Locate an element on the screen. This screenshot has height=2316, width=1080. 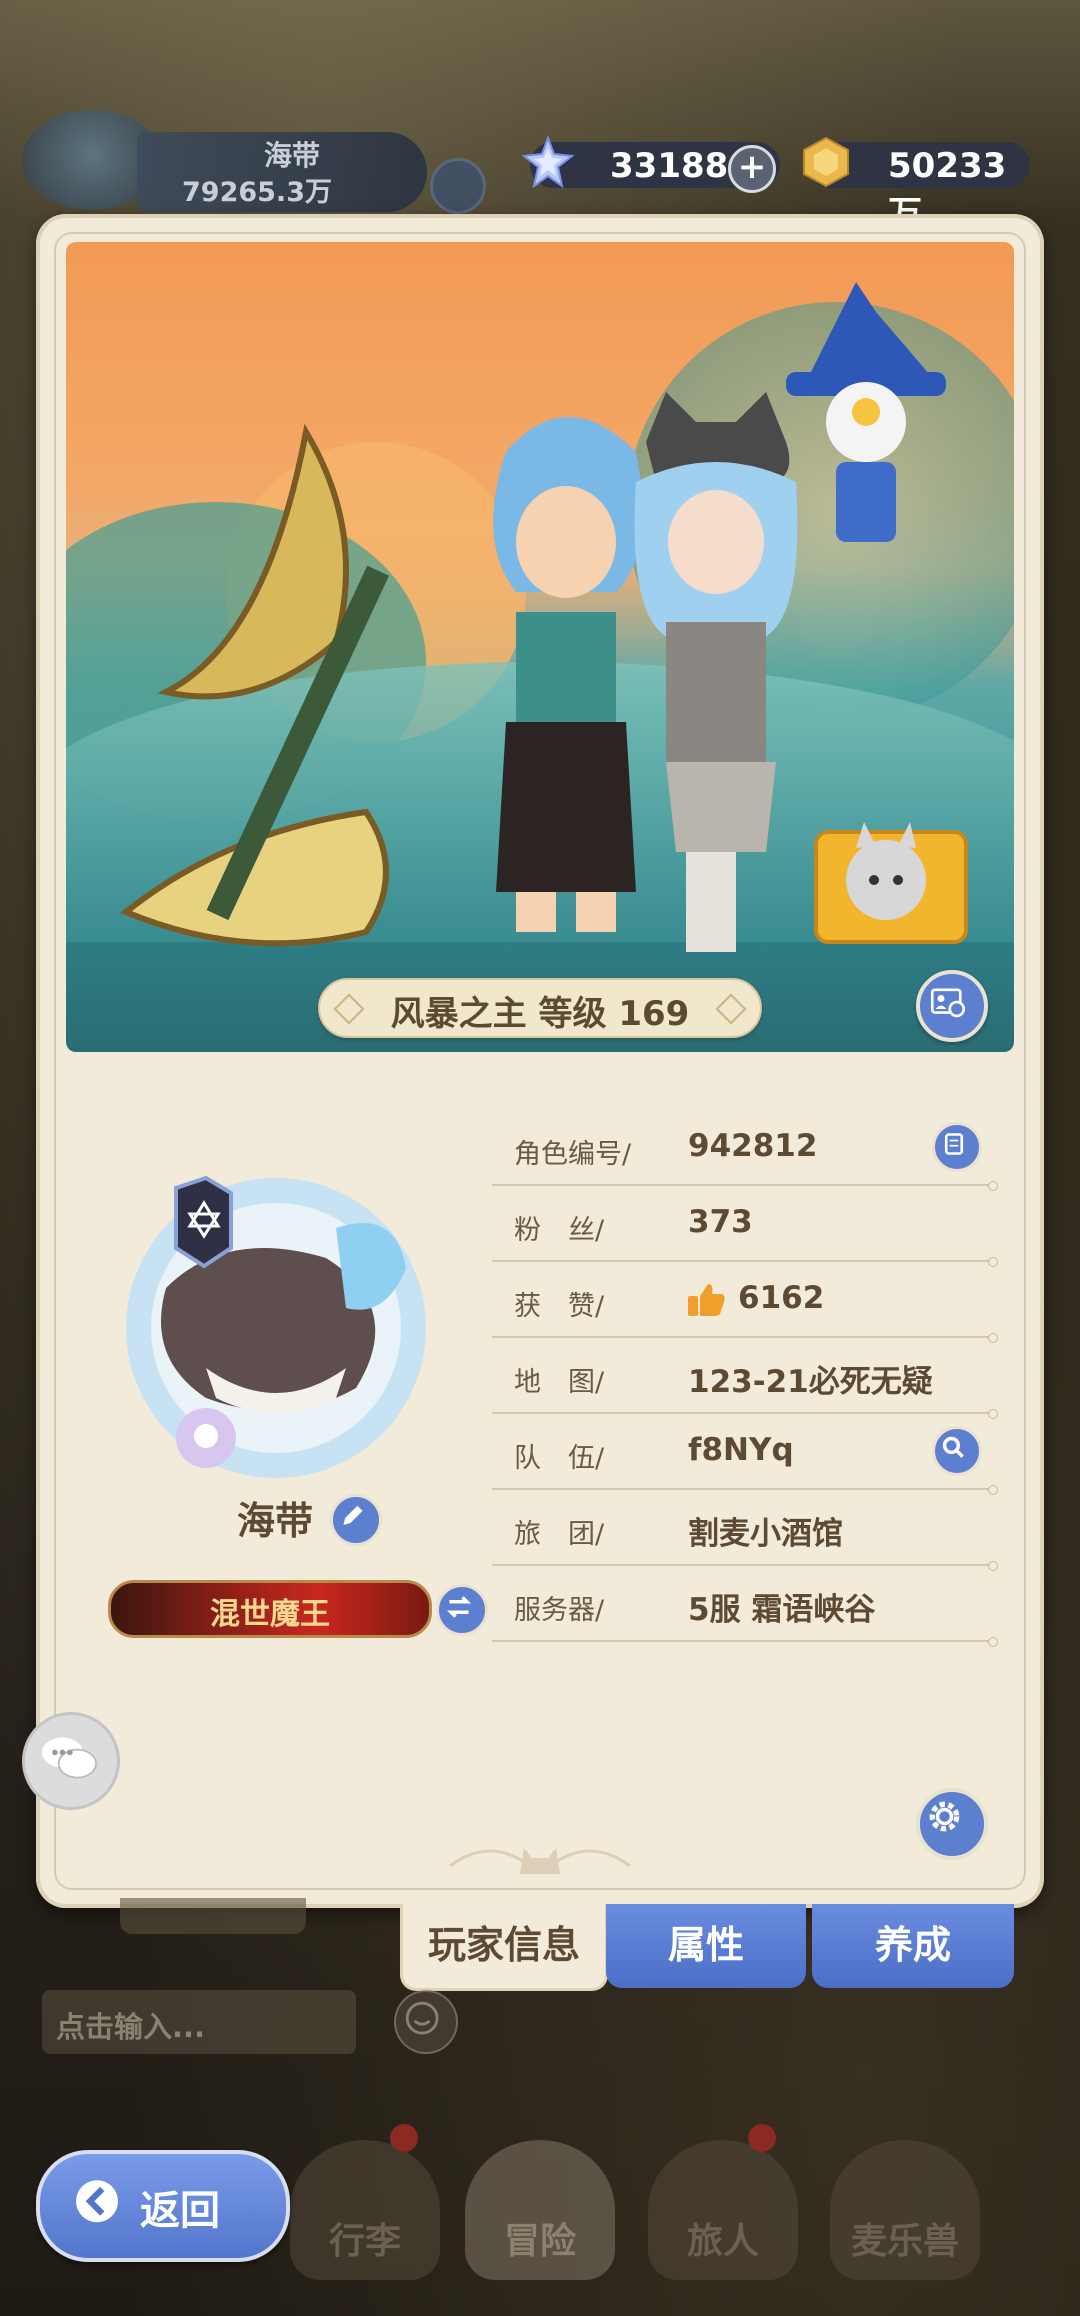
settings-icon is located at coordinates (944, 1816).